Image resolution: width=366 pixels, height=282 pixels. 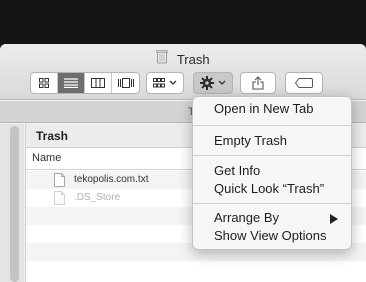 What do you see at coordinates (47, 158) in the screenshot?
I see `column-name-label: Name` at bounding box center [47, 158].